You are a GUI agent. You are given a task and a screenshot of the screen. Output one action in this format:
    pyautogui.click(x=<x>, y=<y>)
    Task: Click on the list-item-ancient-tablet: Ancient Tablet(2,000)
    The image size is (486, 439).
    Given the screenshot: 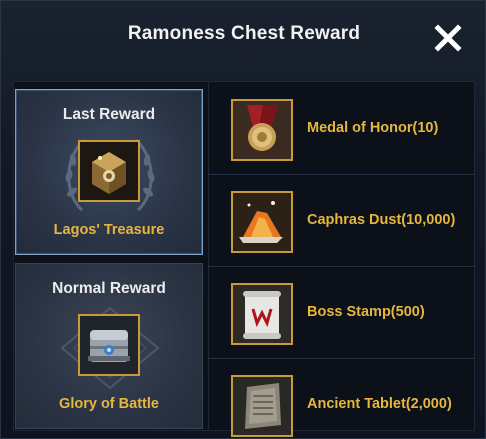 What is the action you would take?
    pyautogui.click(x=342, y=398)
    